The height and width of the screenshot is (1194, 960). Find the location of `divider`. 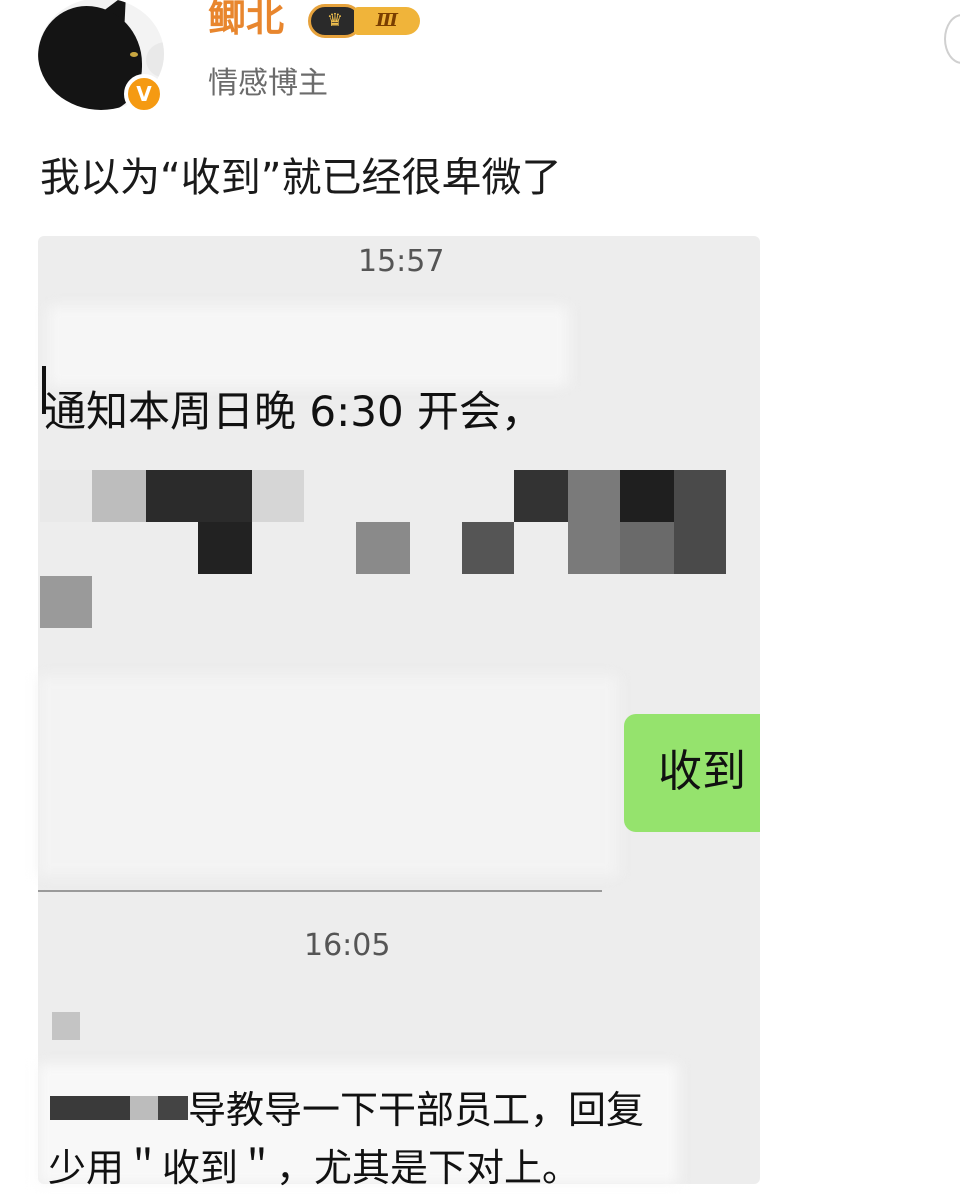

divider is located at coordinates (320, 891).